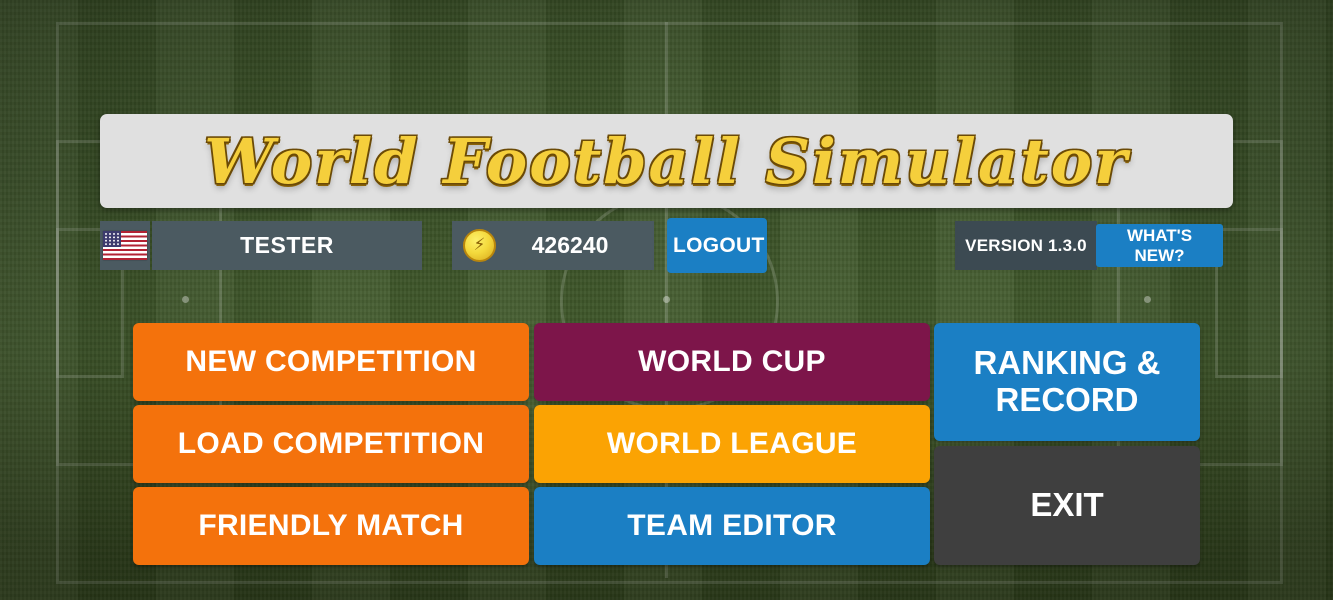  I want to click on version-box: VERSION 1.3.0, so click(1026, 245).